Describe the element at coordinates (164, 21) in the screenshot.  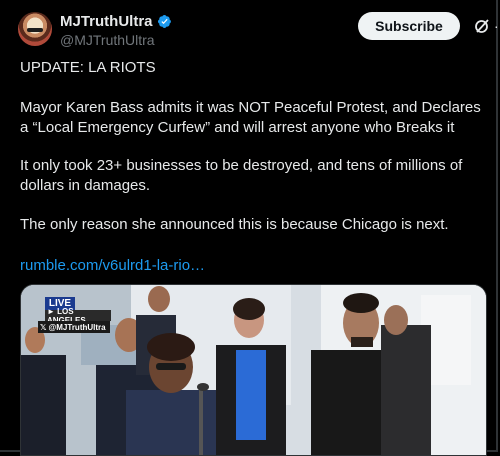
I see `verified-badge-icon` at that location.